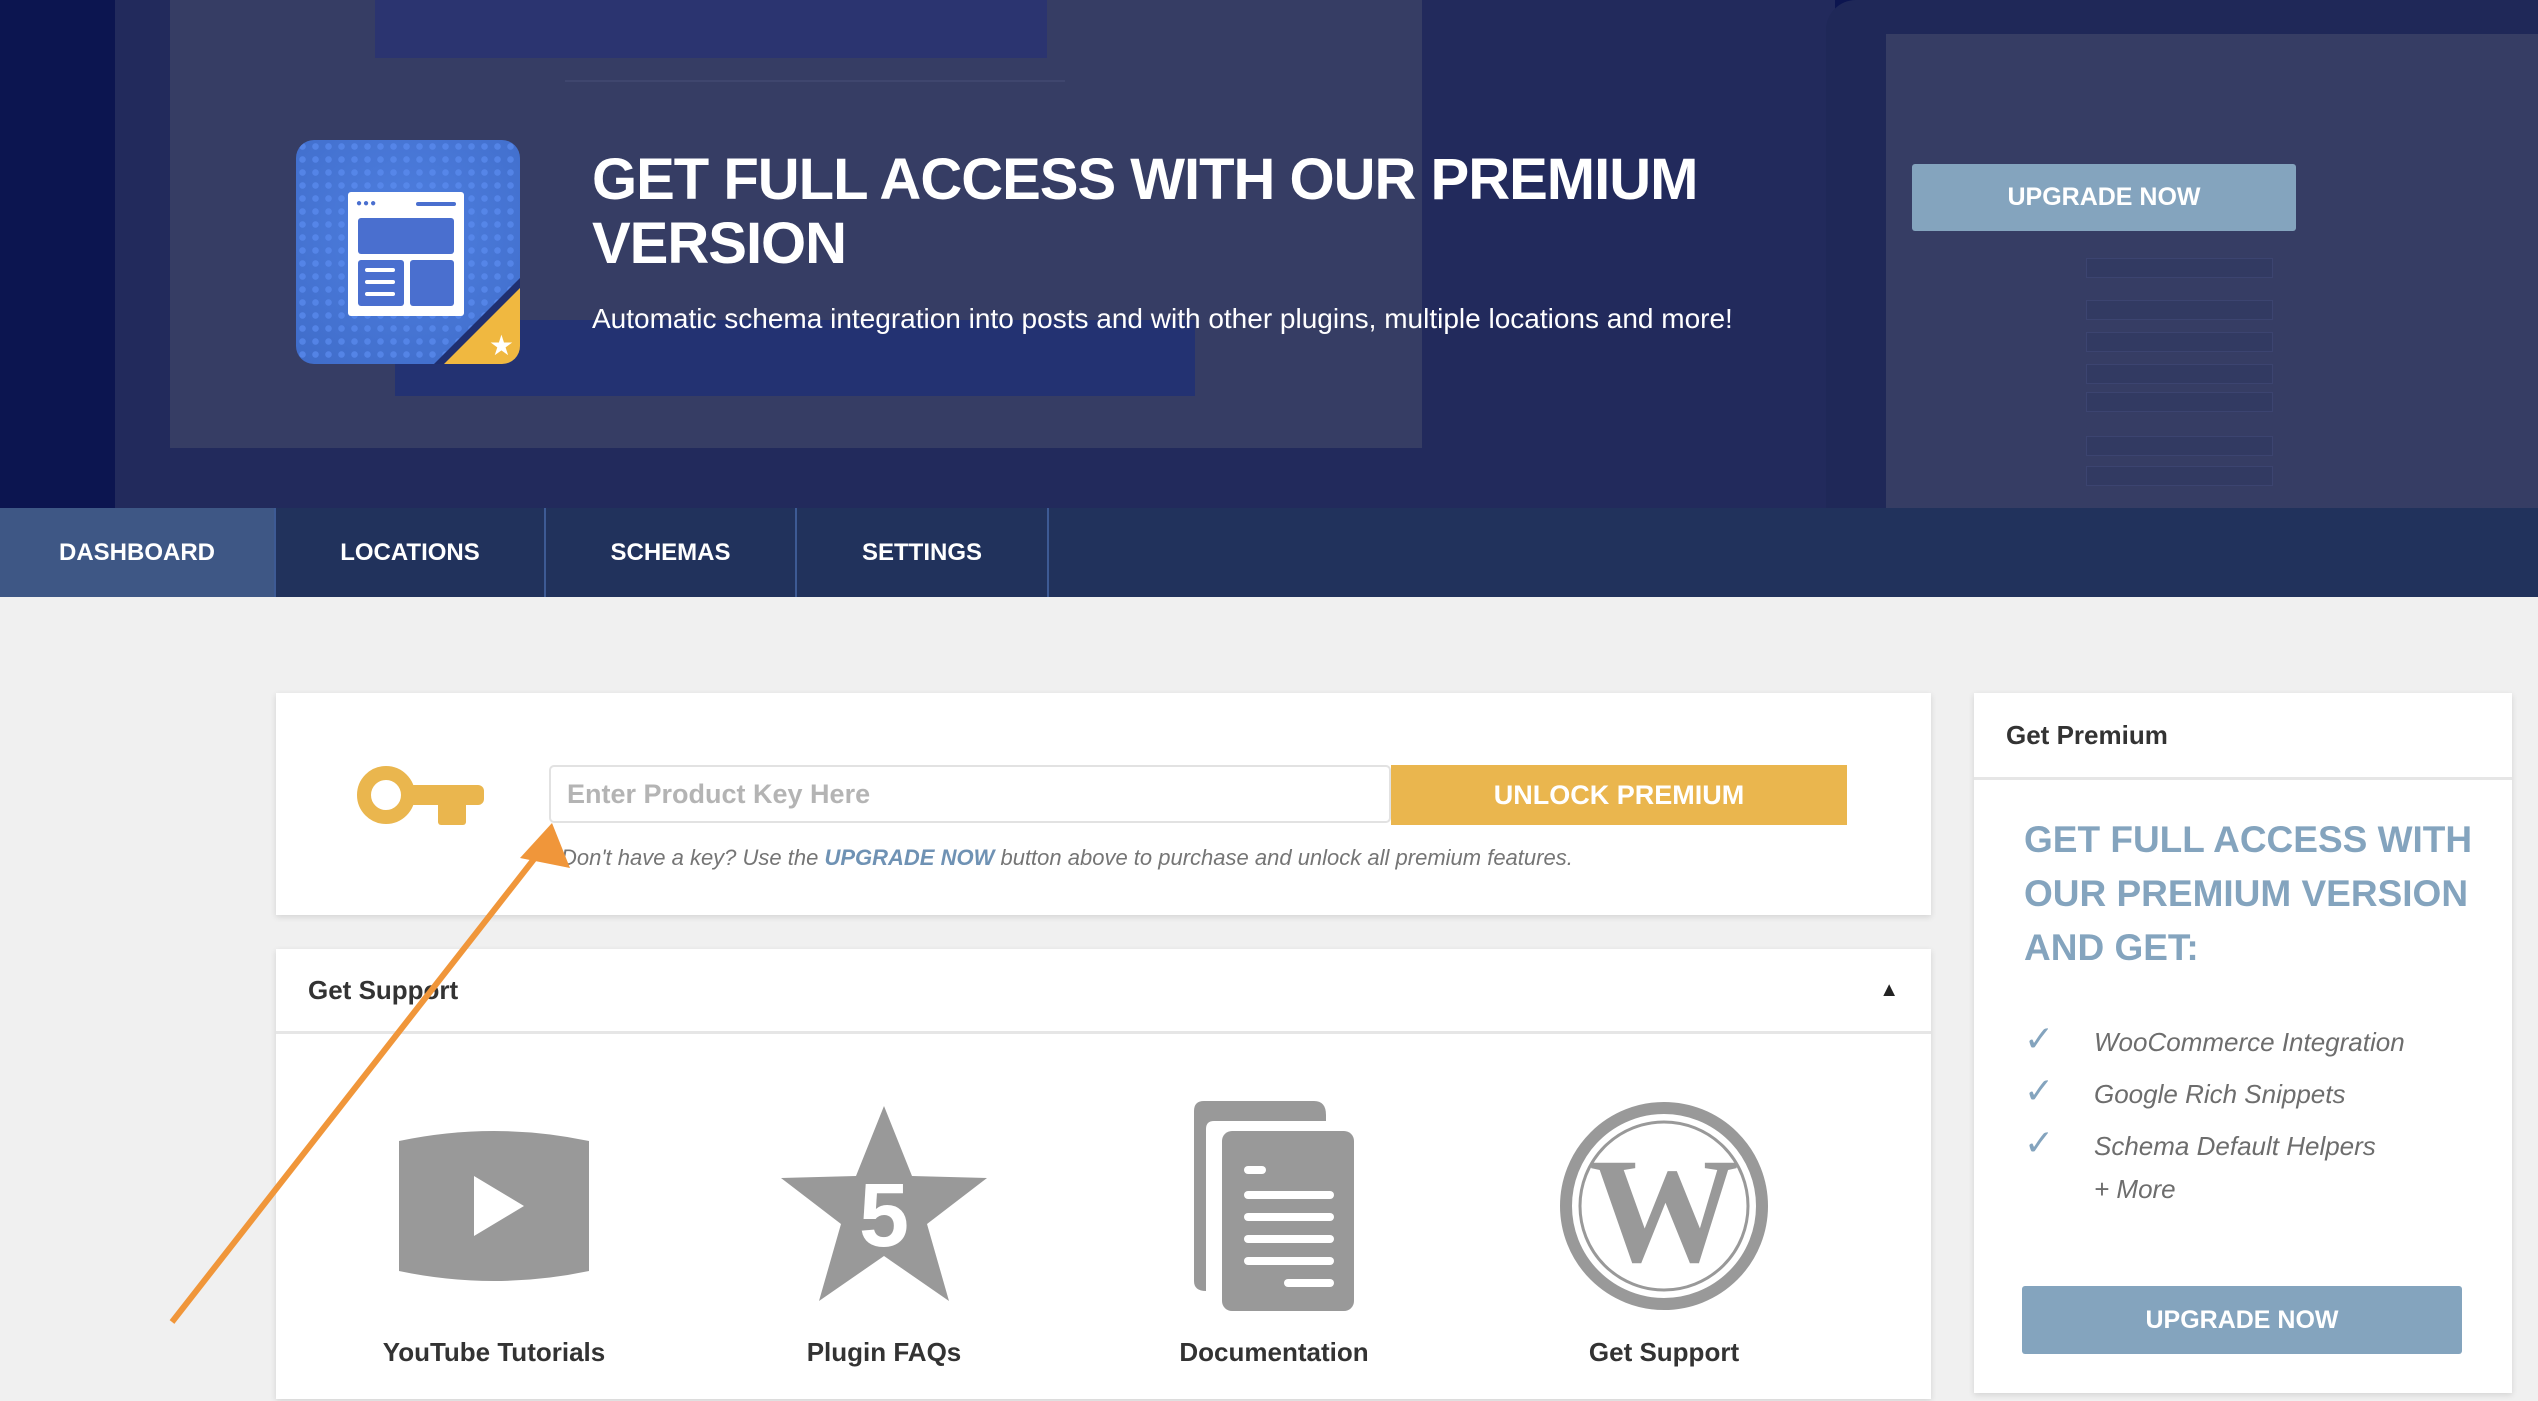 The image size is (2538, 1401). I want to click on youtube-icon, so click(494, 1206).